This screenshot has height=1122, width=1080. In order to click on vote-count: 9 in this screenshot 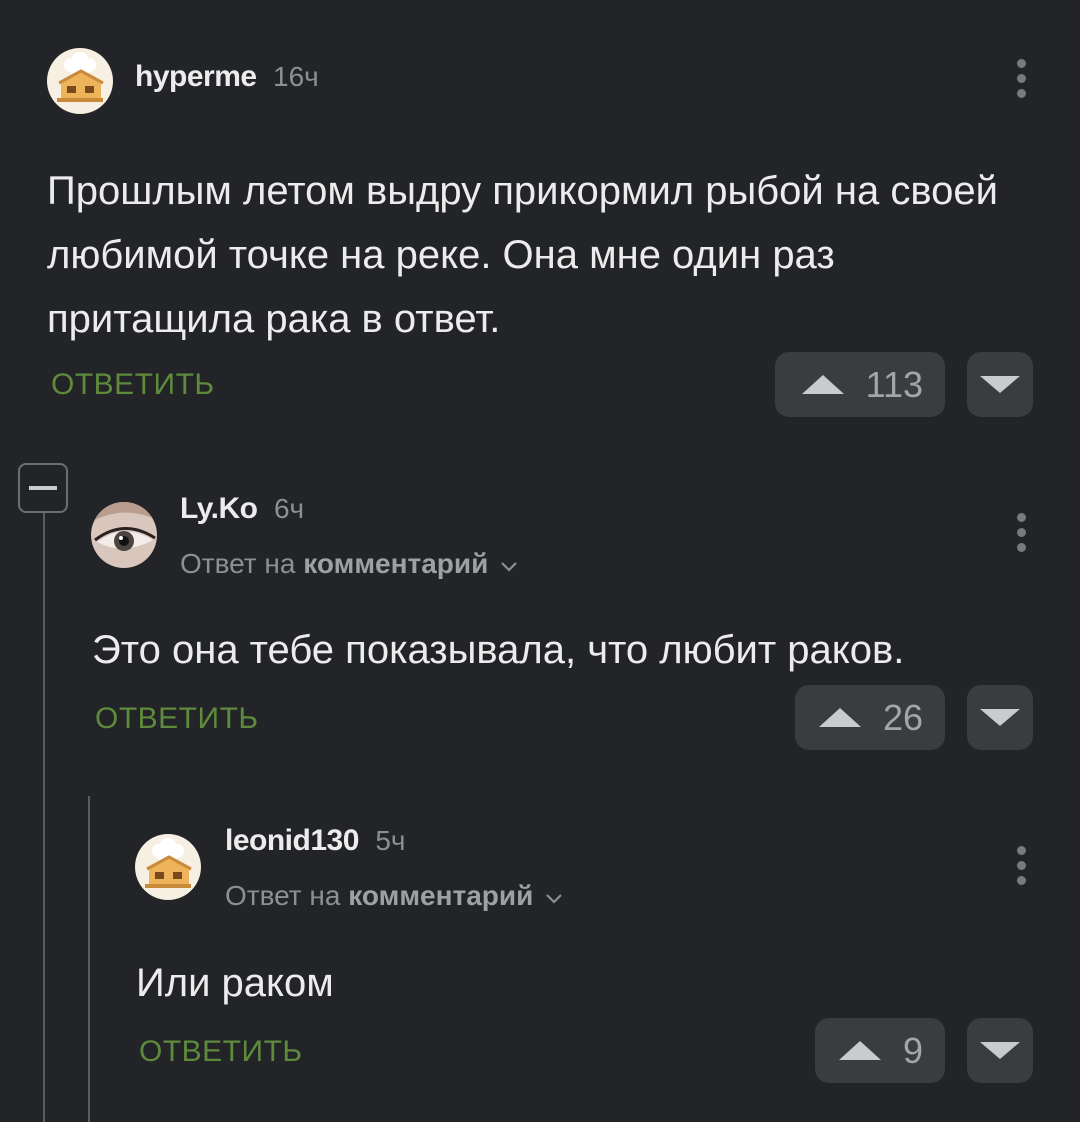, I will do `click(912, 1050)`.